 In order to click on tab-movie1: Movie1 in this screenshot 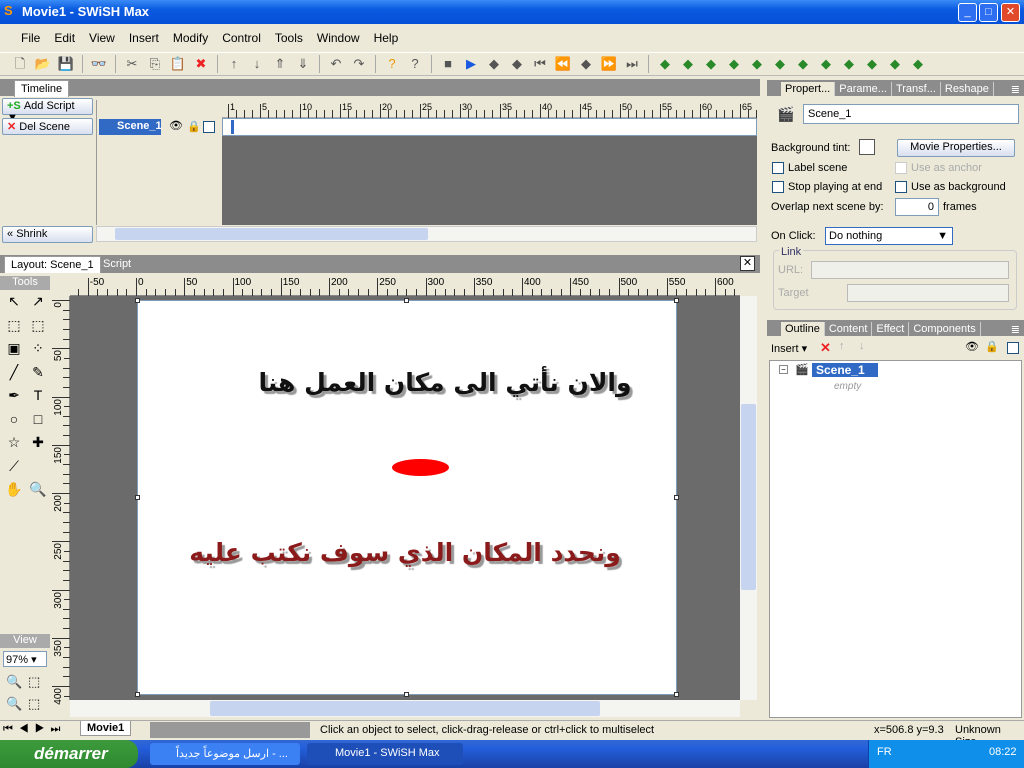, I will do `click(106, 728)`.